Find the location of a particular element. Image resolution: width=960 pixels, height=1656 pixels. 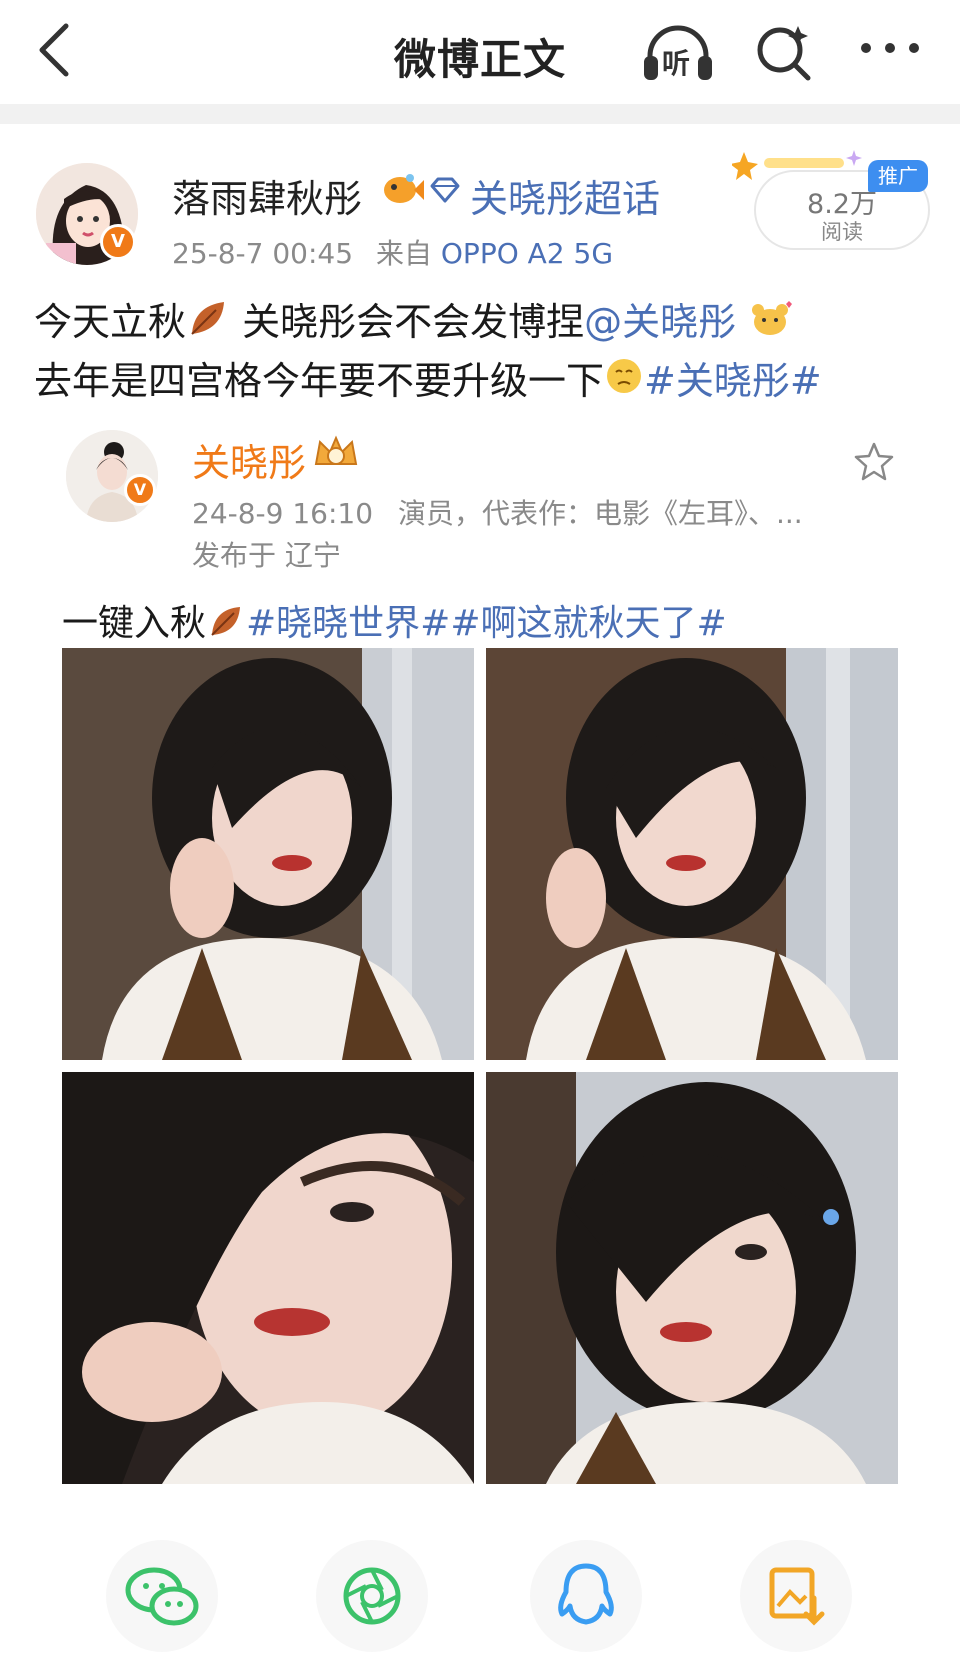

promo-badge: 推广 is located at coordinates (898, 176).